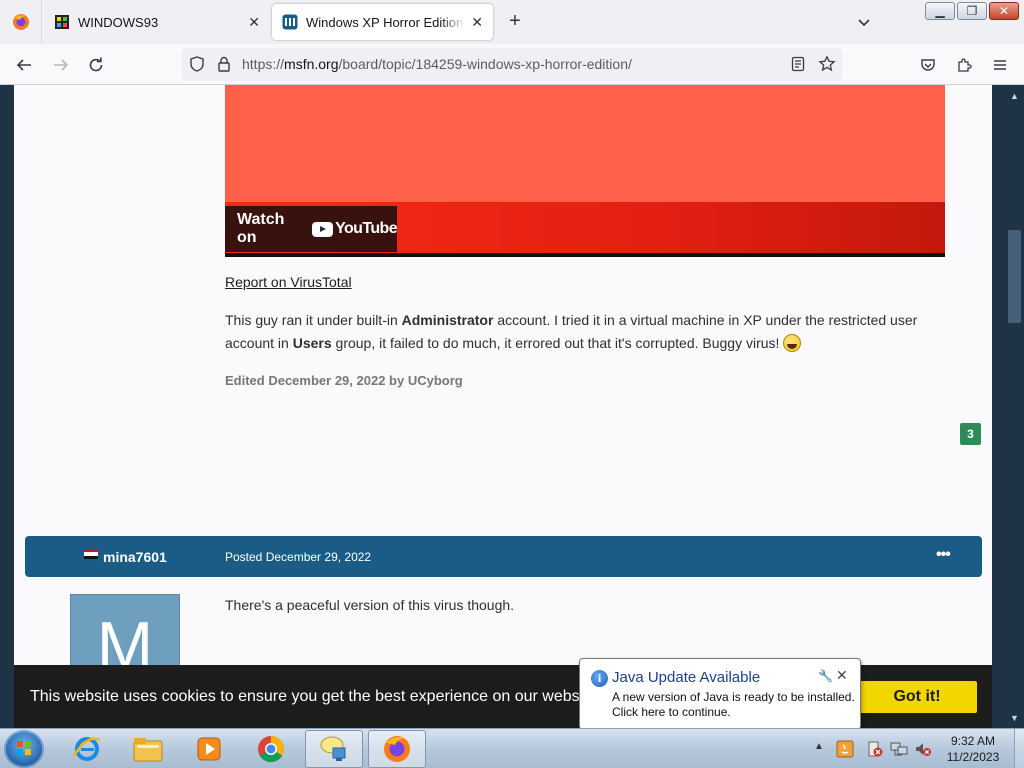 The height and width of the screenshot is (768, 1024). Describe the element at coordinates (290, 22) in the screenshot. I see `msfn-favicon-icon` at that location.